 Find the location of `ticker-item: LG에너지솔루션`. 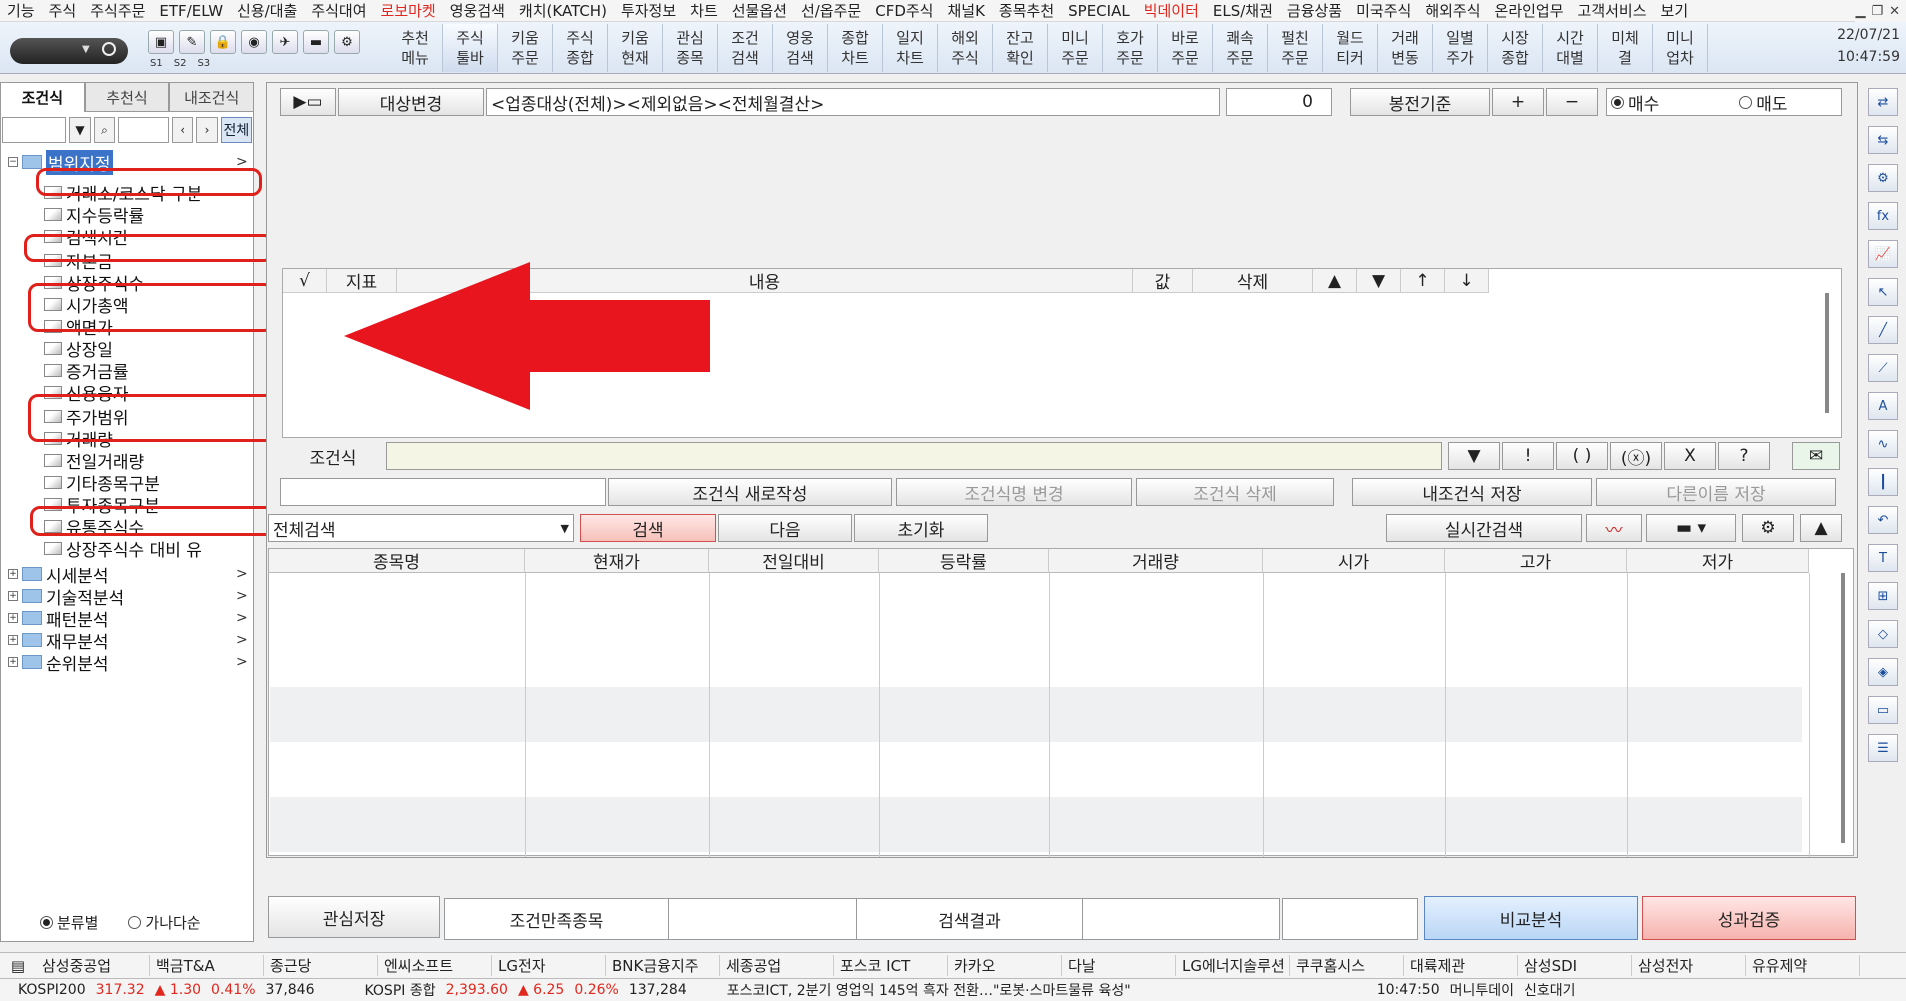

ticker-item: LG에너지솔루션 is located at coordinates (1233, 965).